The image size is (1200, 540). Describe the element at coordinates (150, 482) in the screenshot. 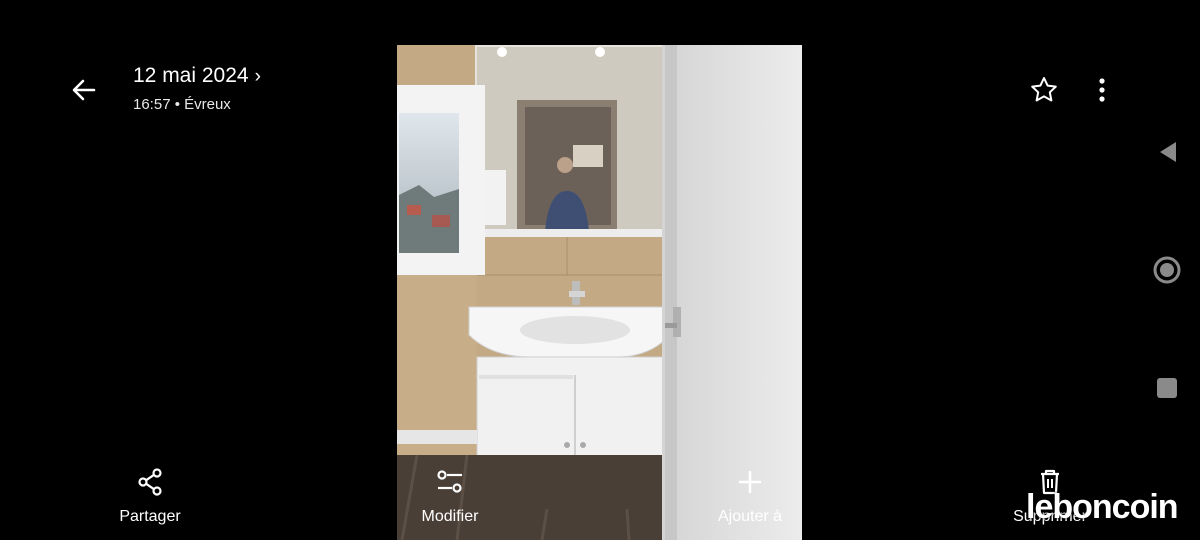

I see `share-icon` at that location.